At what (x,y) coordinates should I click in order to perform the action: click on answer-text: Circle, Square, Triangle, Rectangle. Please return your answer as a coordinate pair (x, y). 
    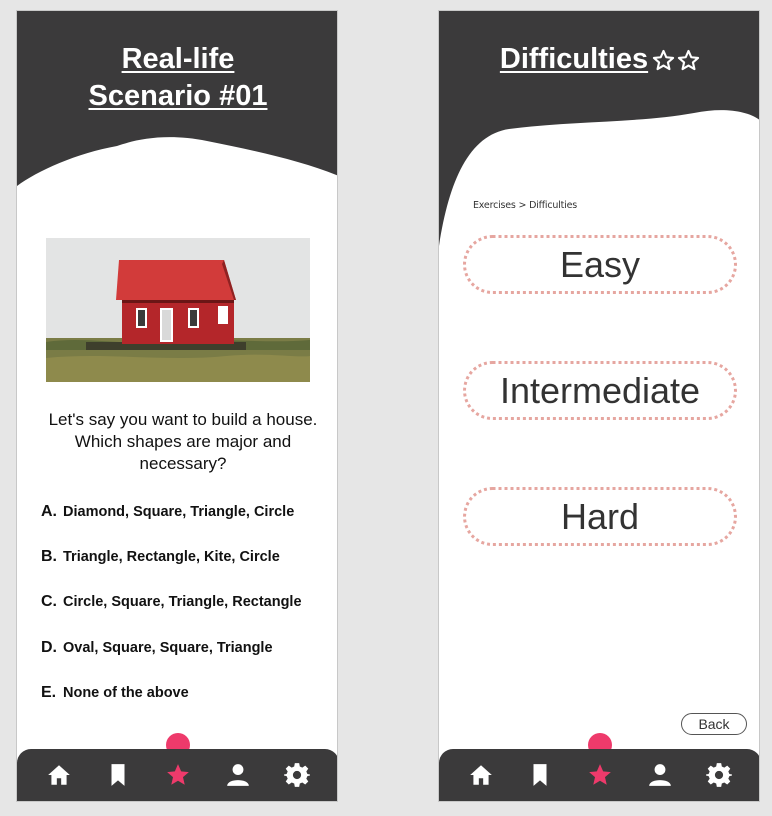
    Looking at the image, I should click on (182, 602).